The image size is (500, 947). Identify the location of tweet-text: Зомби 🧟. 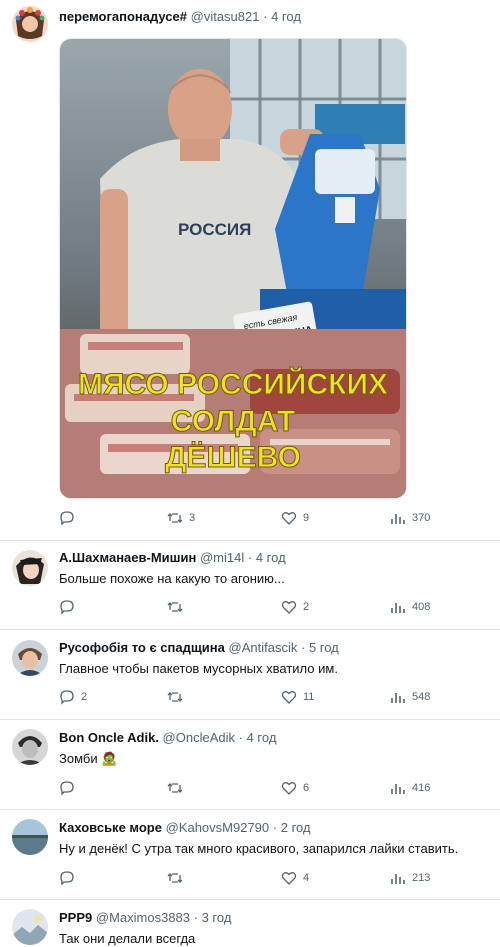
(88, 758).